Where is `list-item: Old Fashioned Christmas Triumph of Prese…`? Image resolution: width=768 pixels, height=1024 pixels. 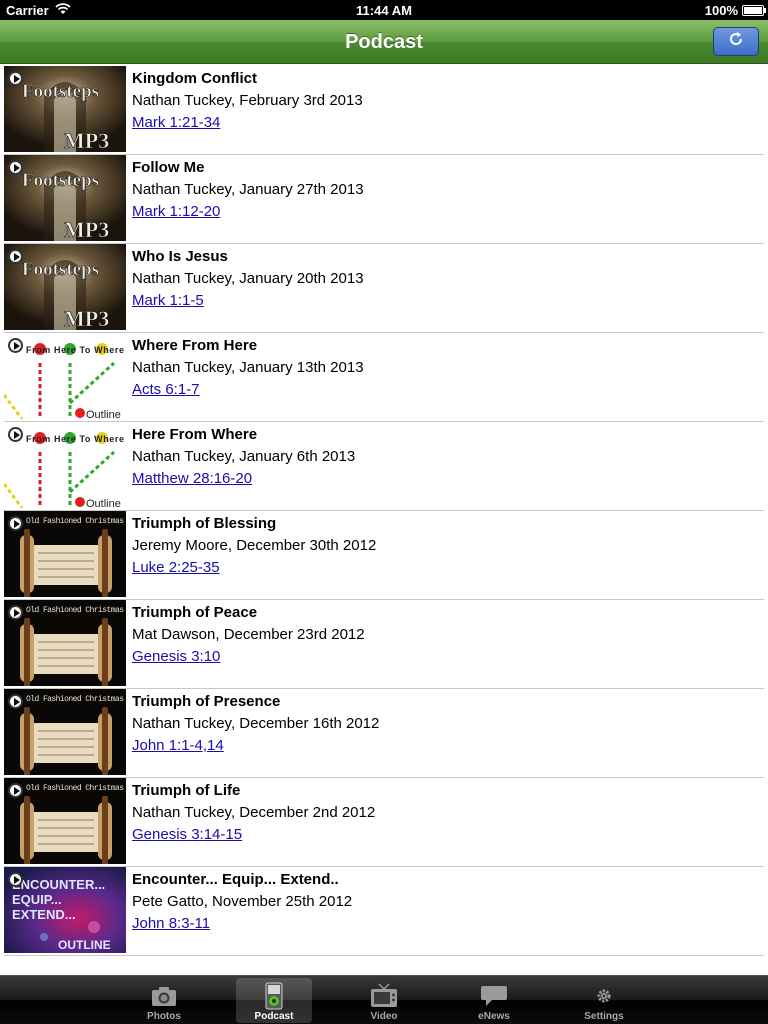 list-item: Old Fashioned Christmas Triumph of Prese… is located at coordinates (384, 733).